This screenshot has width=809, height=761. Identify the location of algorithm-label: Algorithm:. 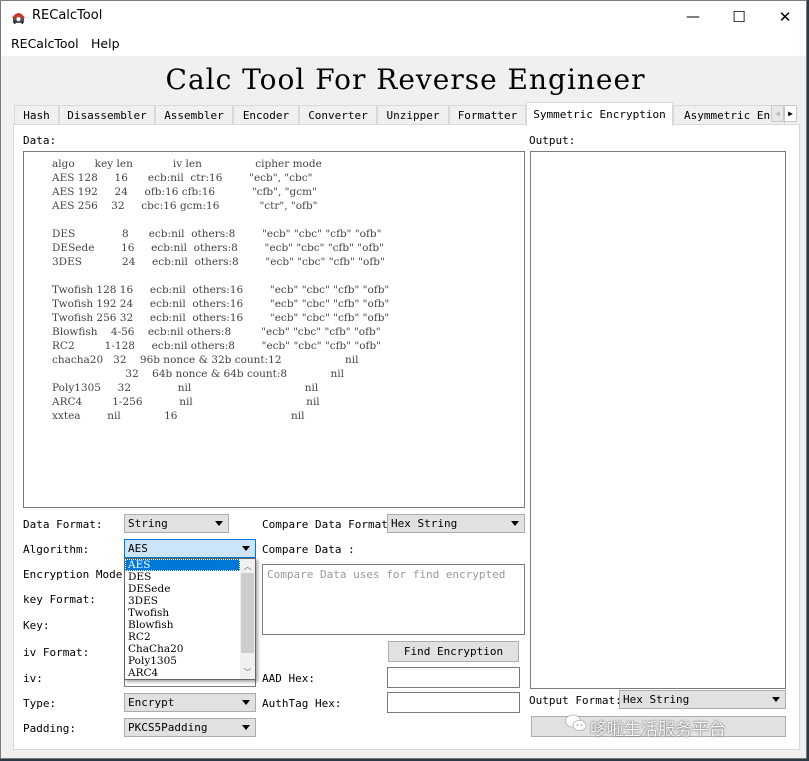
(56, 549).